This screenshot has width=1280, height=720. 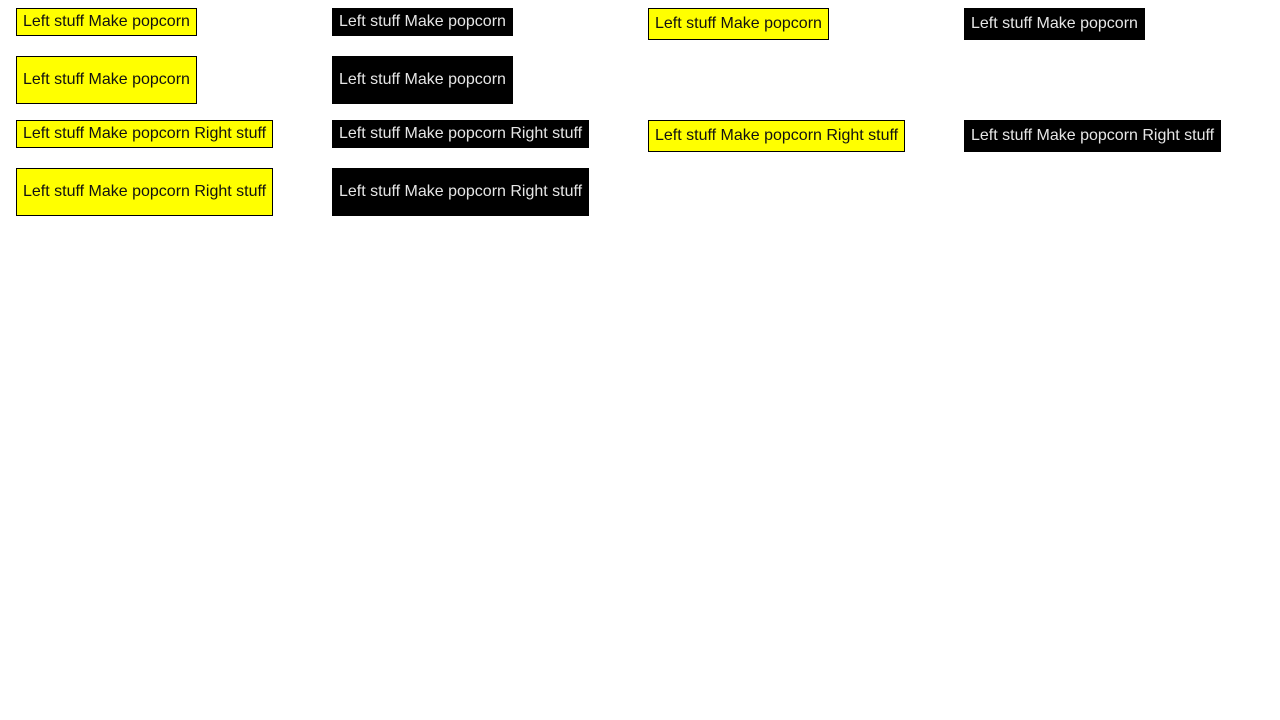 I want to click on popcorn-button-yellow-3: Left stuff Make popcorn Right stuff, so click(x=144, y=134).